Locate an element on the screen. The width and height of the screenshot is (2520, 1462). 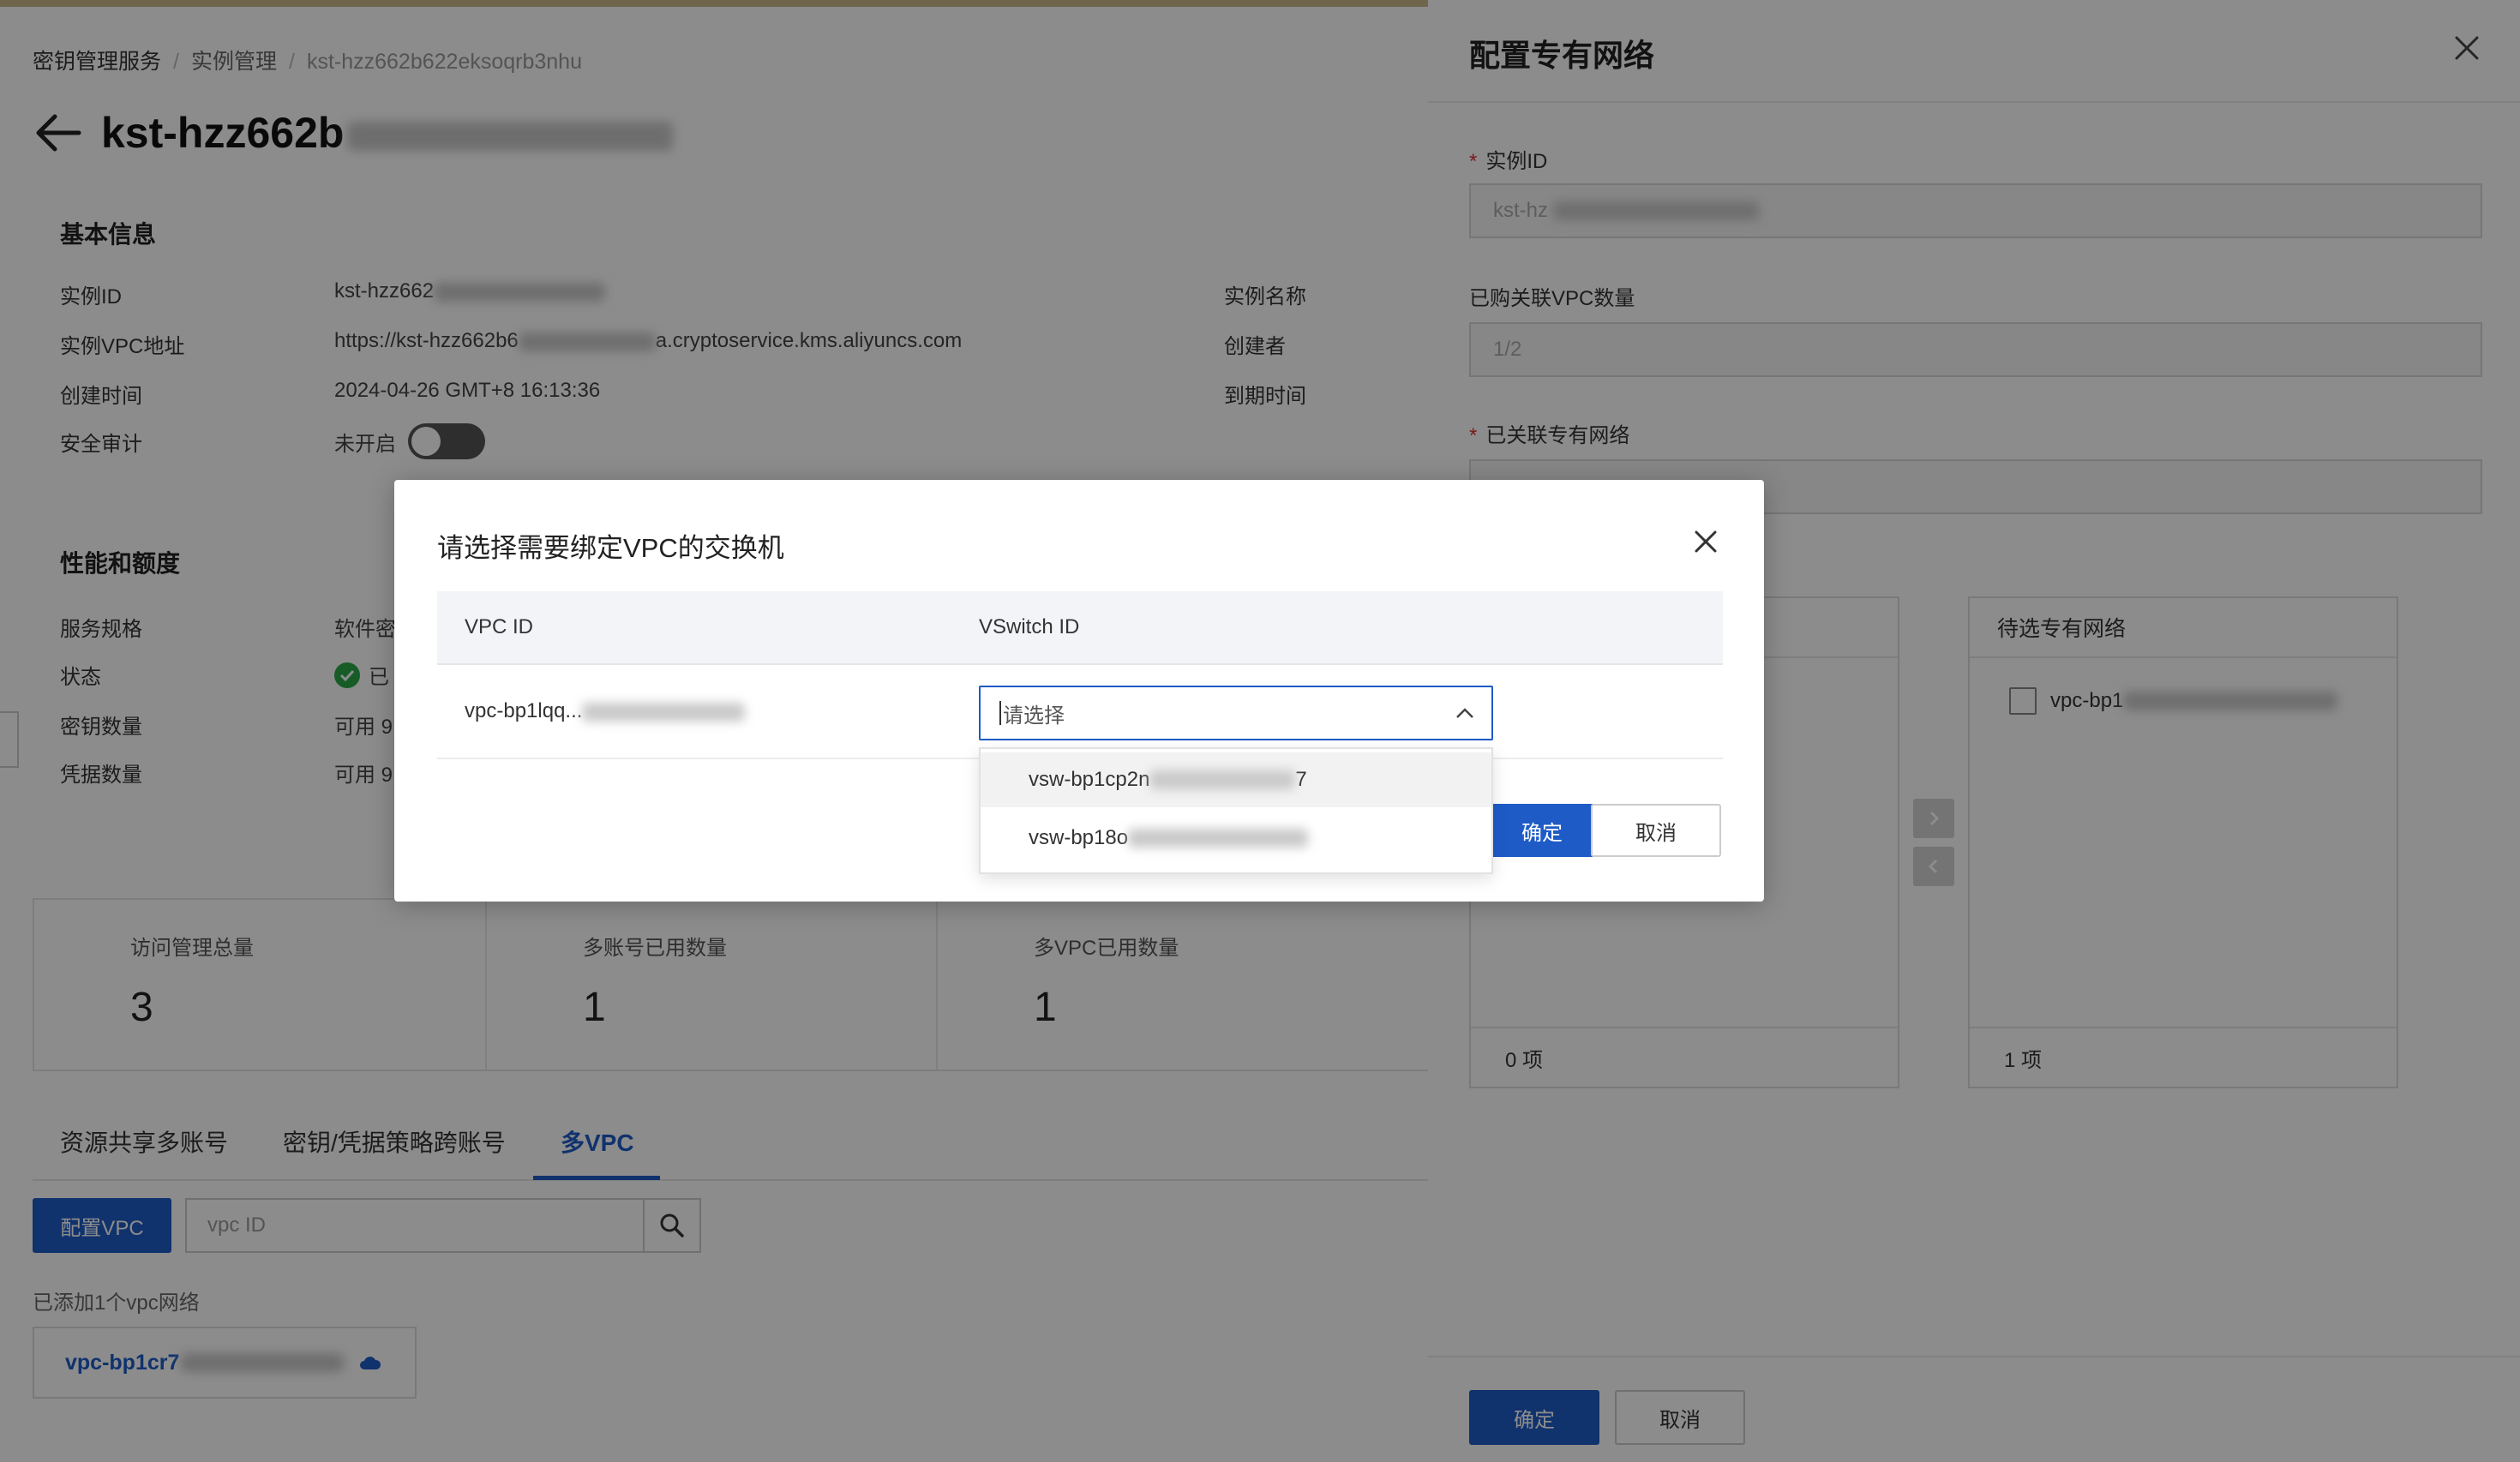
dropdown-option: vsw-bp18o is located at coordinates (1236, 838).